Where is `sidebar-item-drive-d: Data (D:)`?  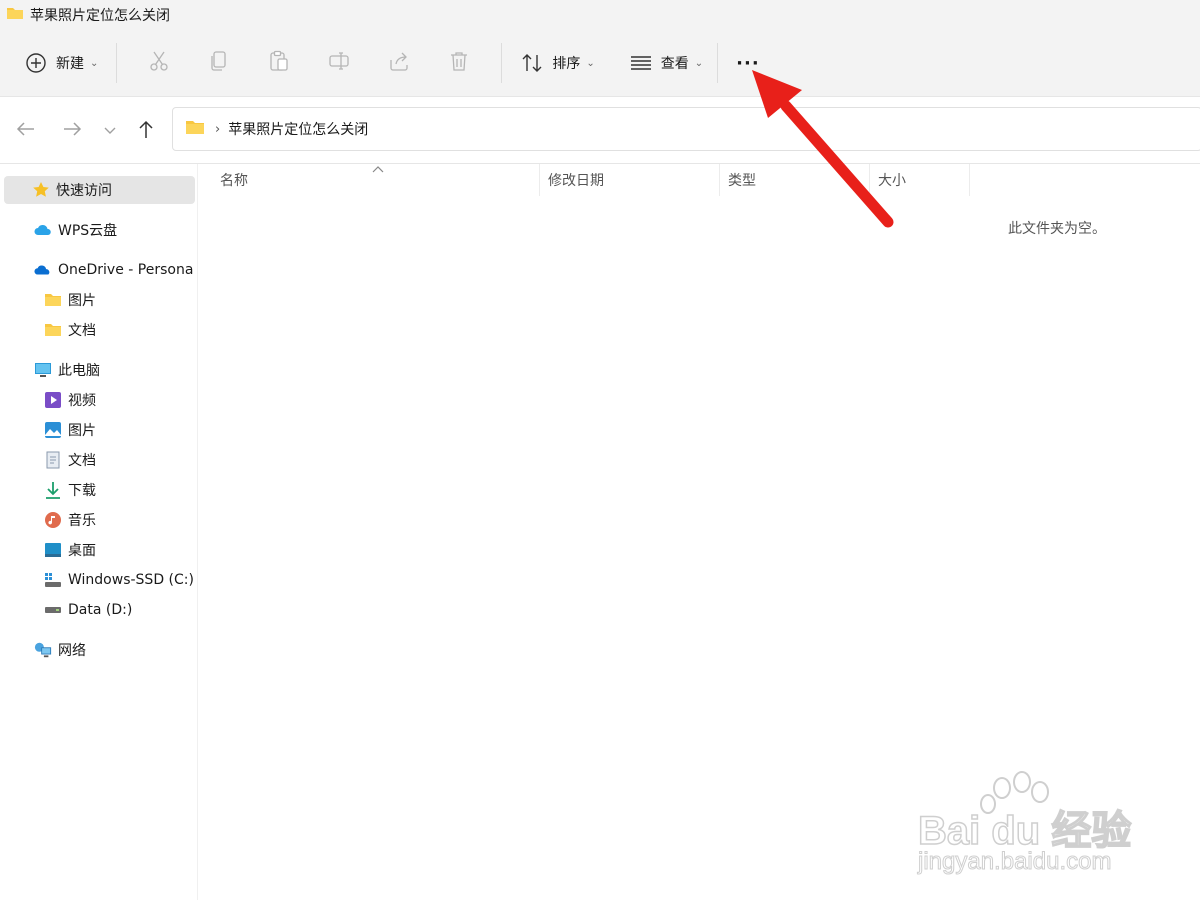
sidebar-item-drive-d: Data (D:) is located at coordinates (98, 610).